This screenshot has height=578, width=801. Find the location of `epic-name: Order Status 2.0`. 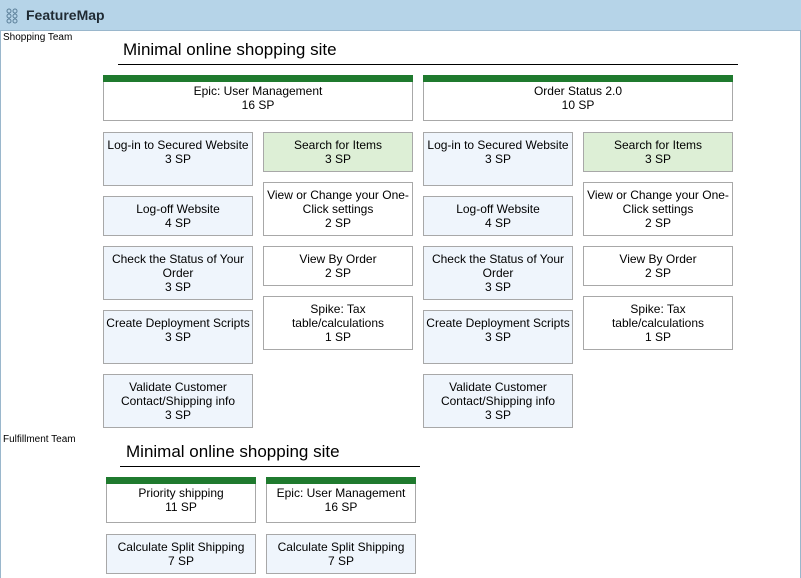

epic-name: Order Status 2.0 is located at coordinates (578, 91).